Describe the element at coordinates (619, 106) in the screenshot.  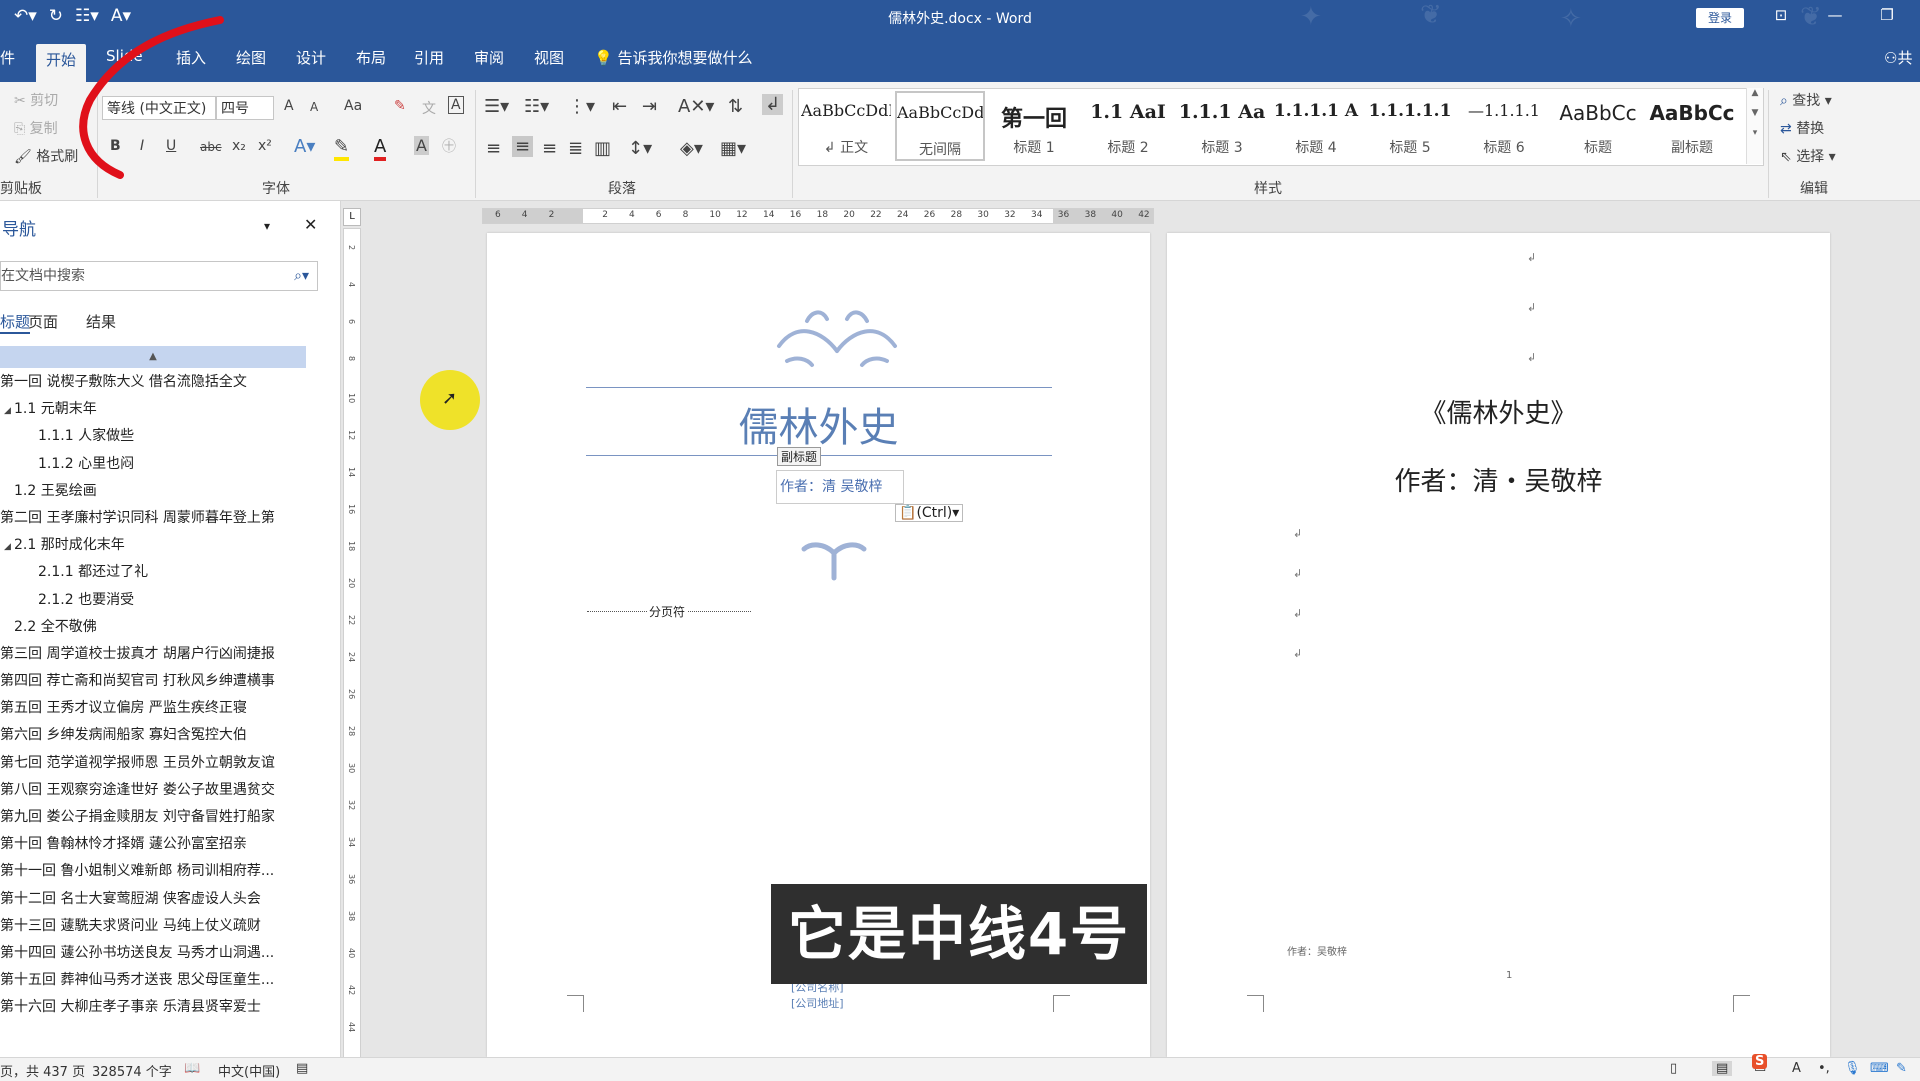
I see `decrease-indent-icon: ⇤` at that location.